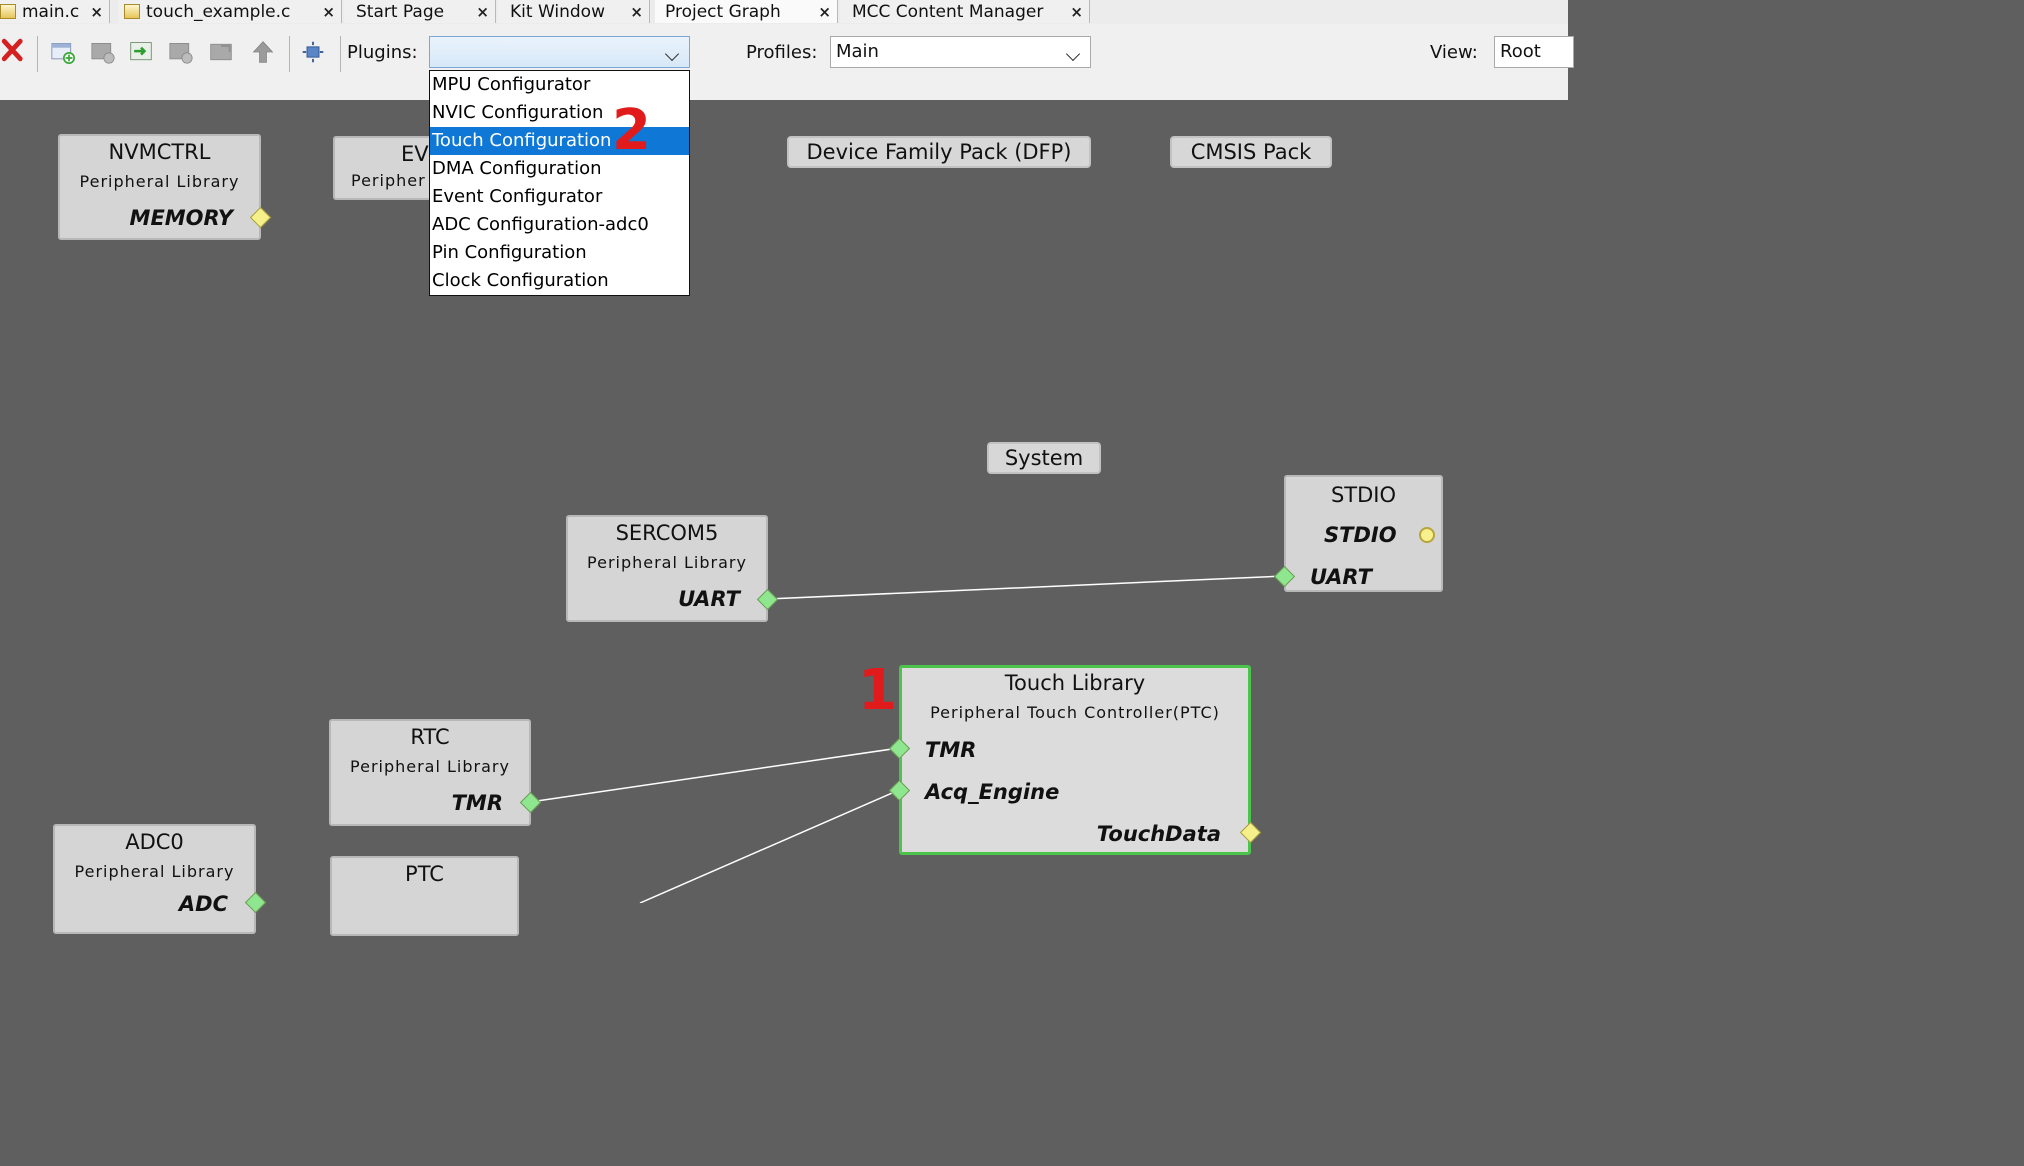 This screenshot has height=1166, width=2024. Describe the element at coordinates (159, 187) in the screenshot. I see `nvmctrl-node: NVMCTRL Peripheral Library MEMORY` at that location.